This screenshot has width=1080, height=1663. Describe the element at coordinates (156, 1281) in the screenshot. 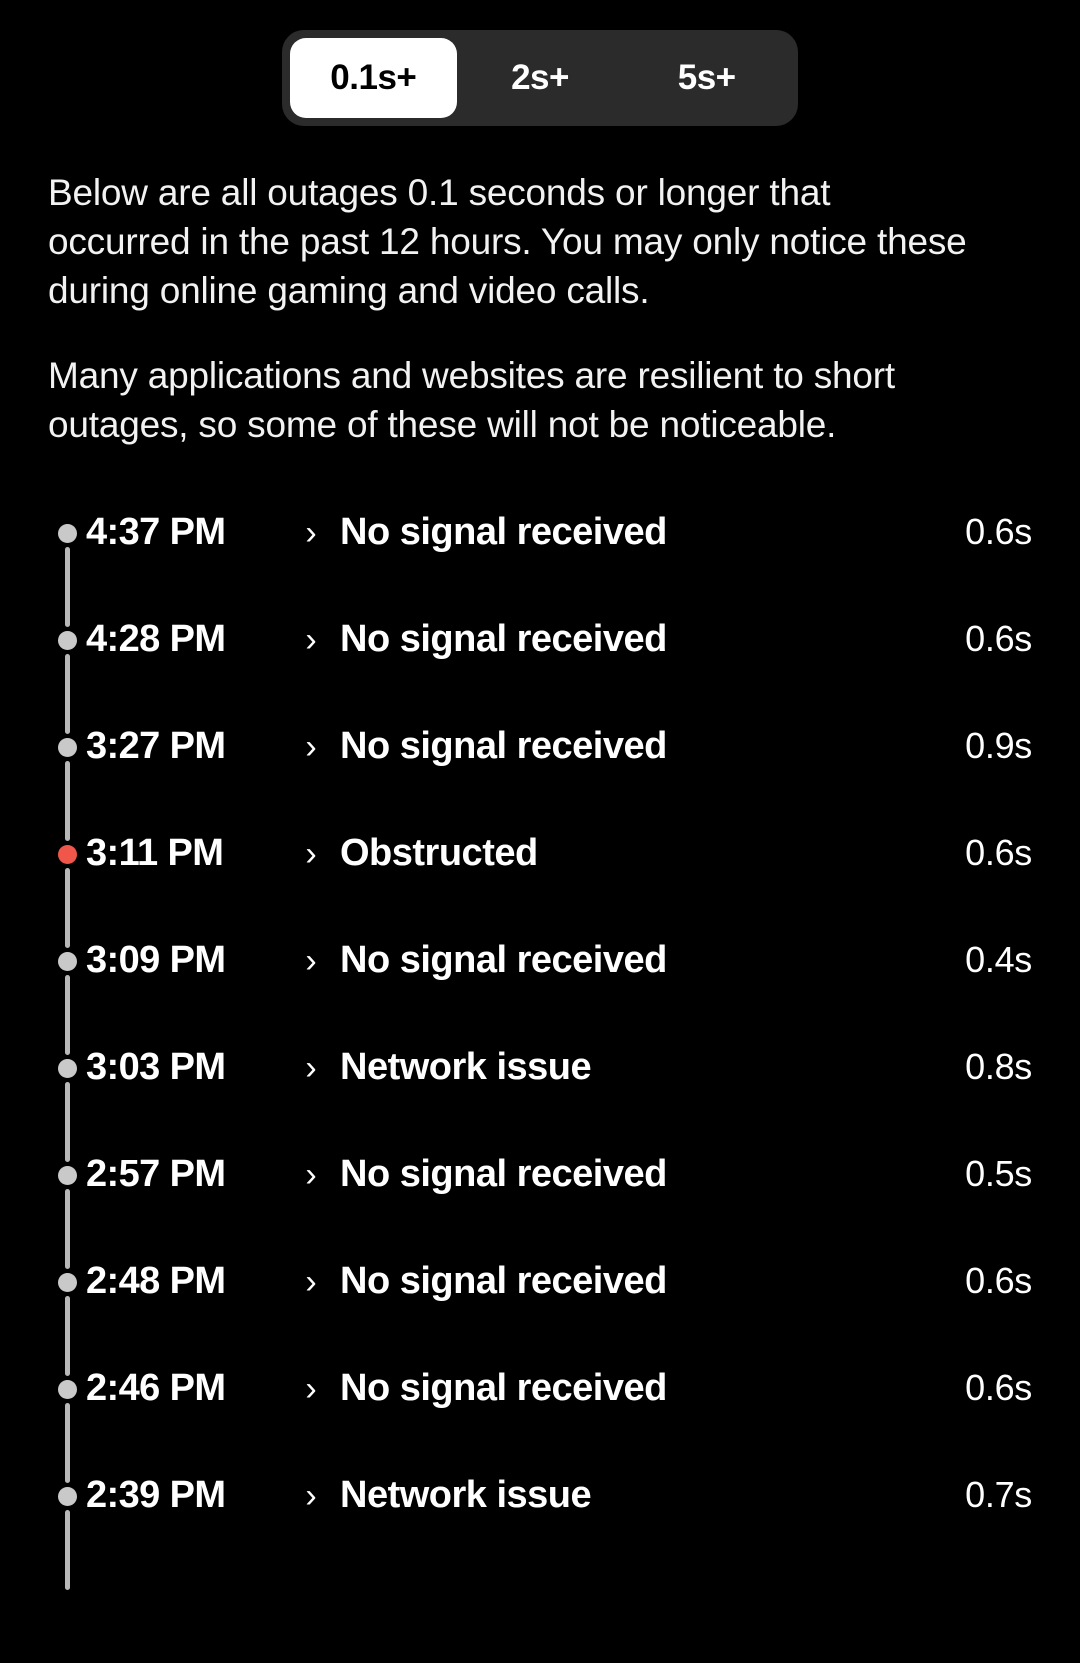

I see `outage-time: 2:48 PM` at that location.